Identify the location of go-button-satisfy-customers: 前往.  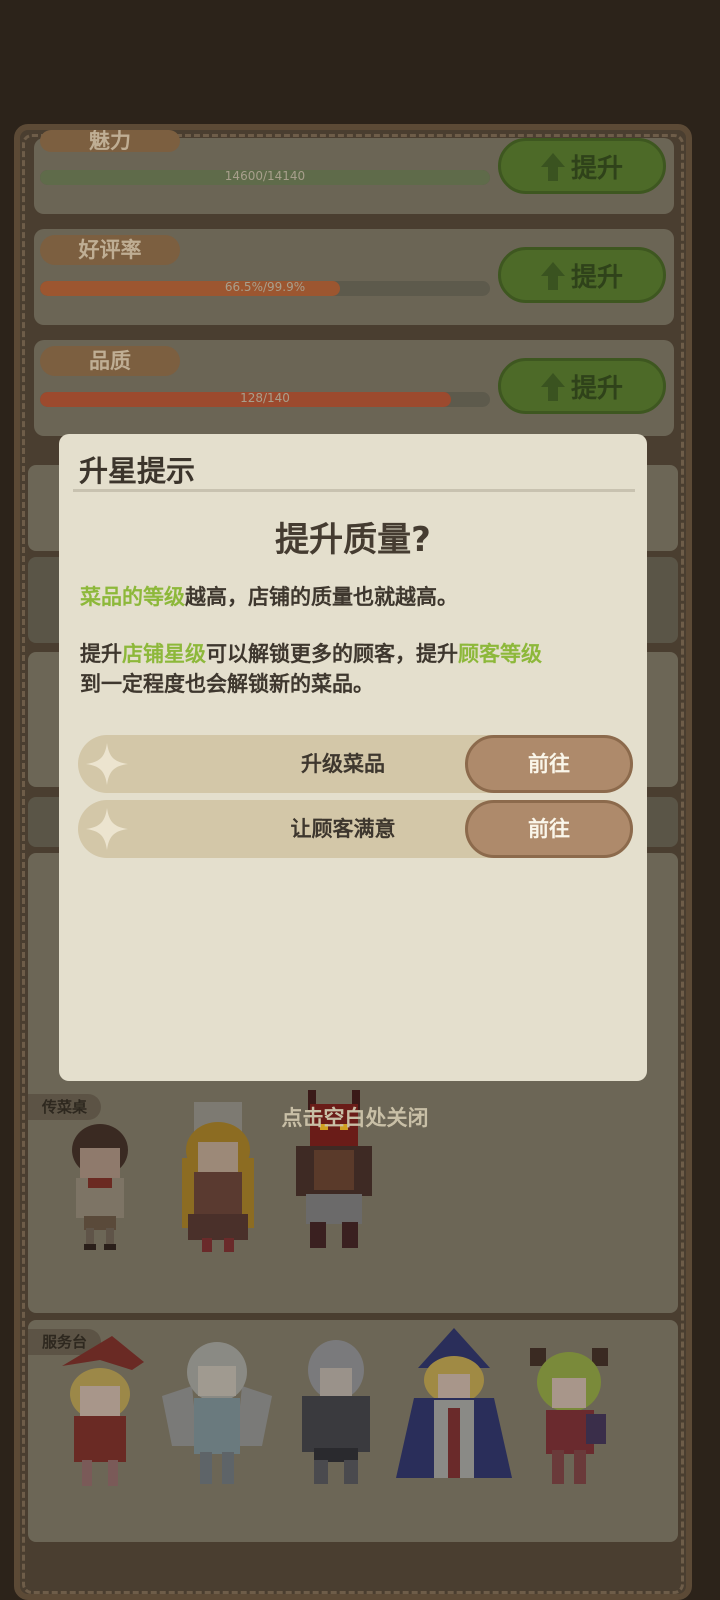
(549, 829).